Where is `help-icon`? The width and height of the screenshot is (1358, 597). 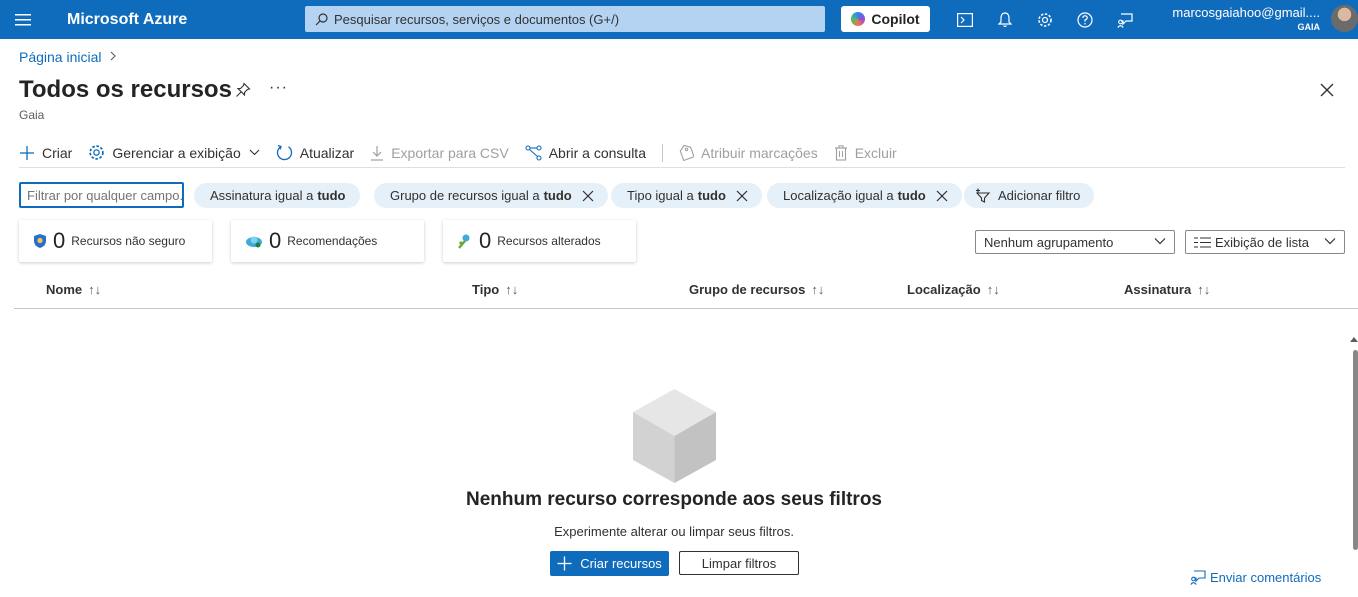
help-icon is located at coordinates (1085, 19).